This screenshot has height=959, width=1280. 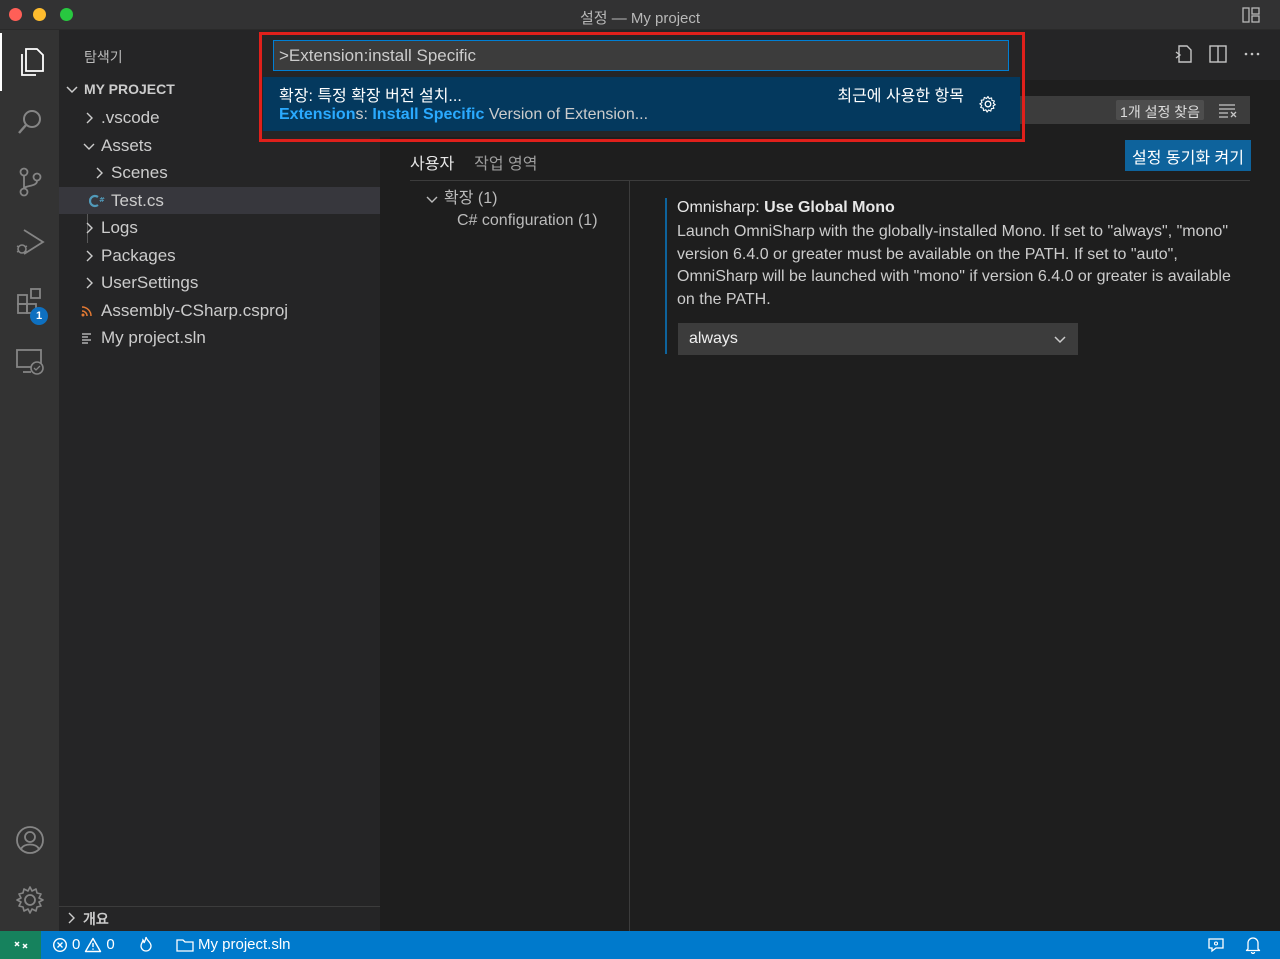 I want to click on search-icon, so click(x=29, y=122).